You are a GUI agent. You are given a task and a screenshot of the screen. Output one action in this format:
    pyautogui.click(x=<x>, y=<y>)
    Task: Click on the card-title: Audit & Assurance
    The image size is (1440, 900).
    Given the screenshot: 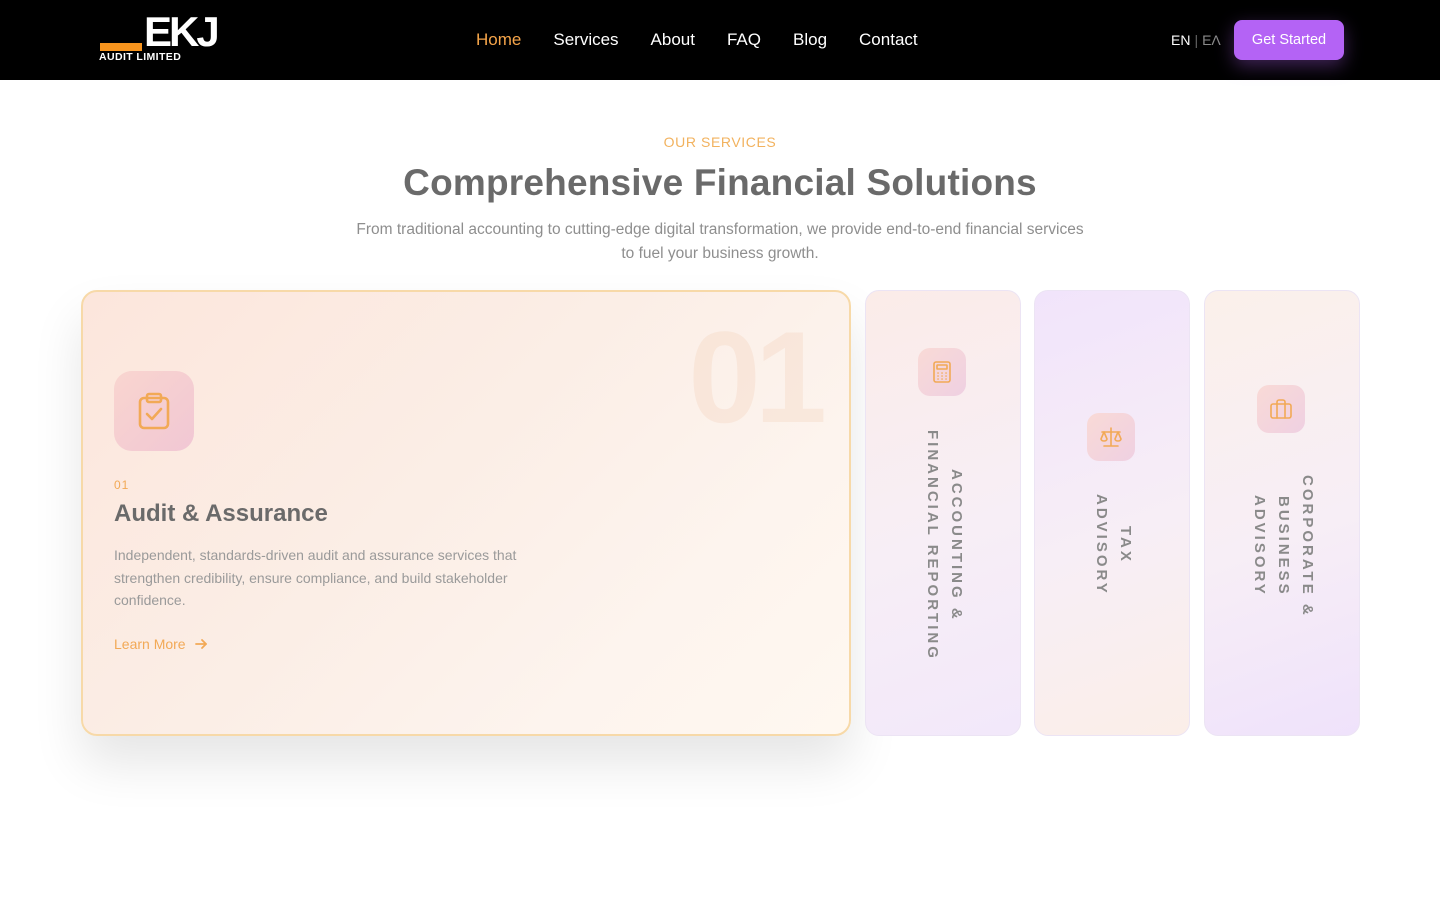 What is the action you would take?
    pyautogui.click(x=221, y=513)
    